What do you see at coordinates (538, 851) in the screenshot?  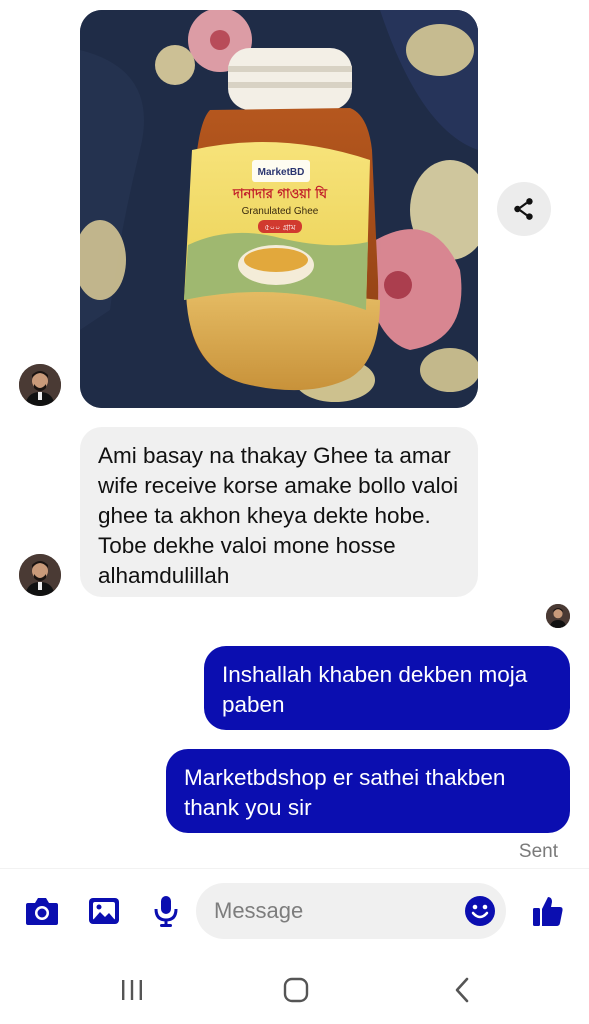 I see `message-status: Sent` at bounding box center [538, 851].